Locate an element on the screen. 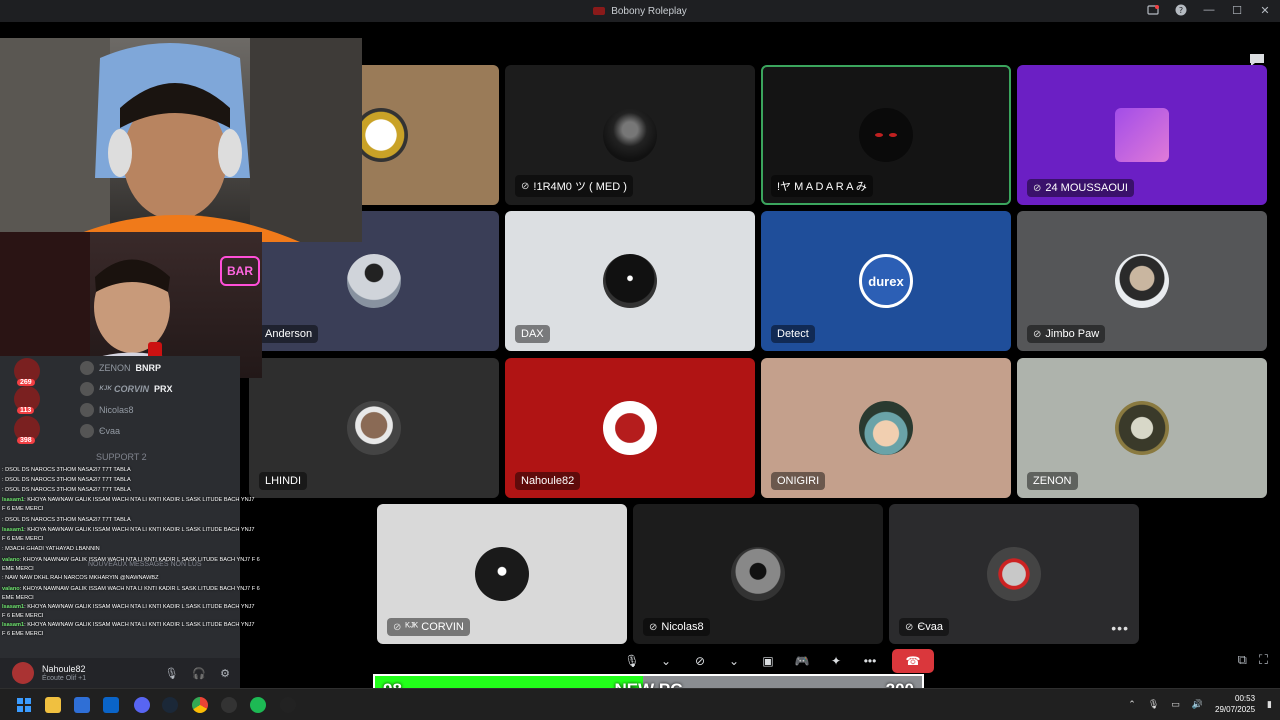 Image resolution: width=1280 pixels, height=720 pixels. gear-icon: ⚙ is located at coordinates (225, 673).